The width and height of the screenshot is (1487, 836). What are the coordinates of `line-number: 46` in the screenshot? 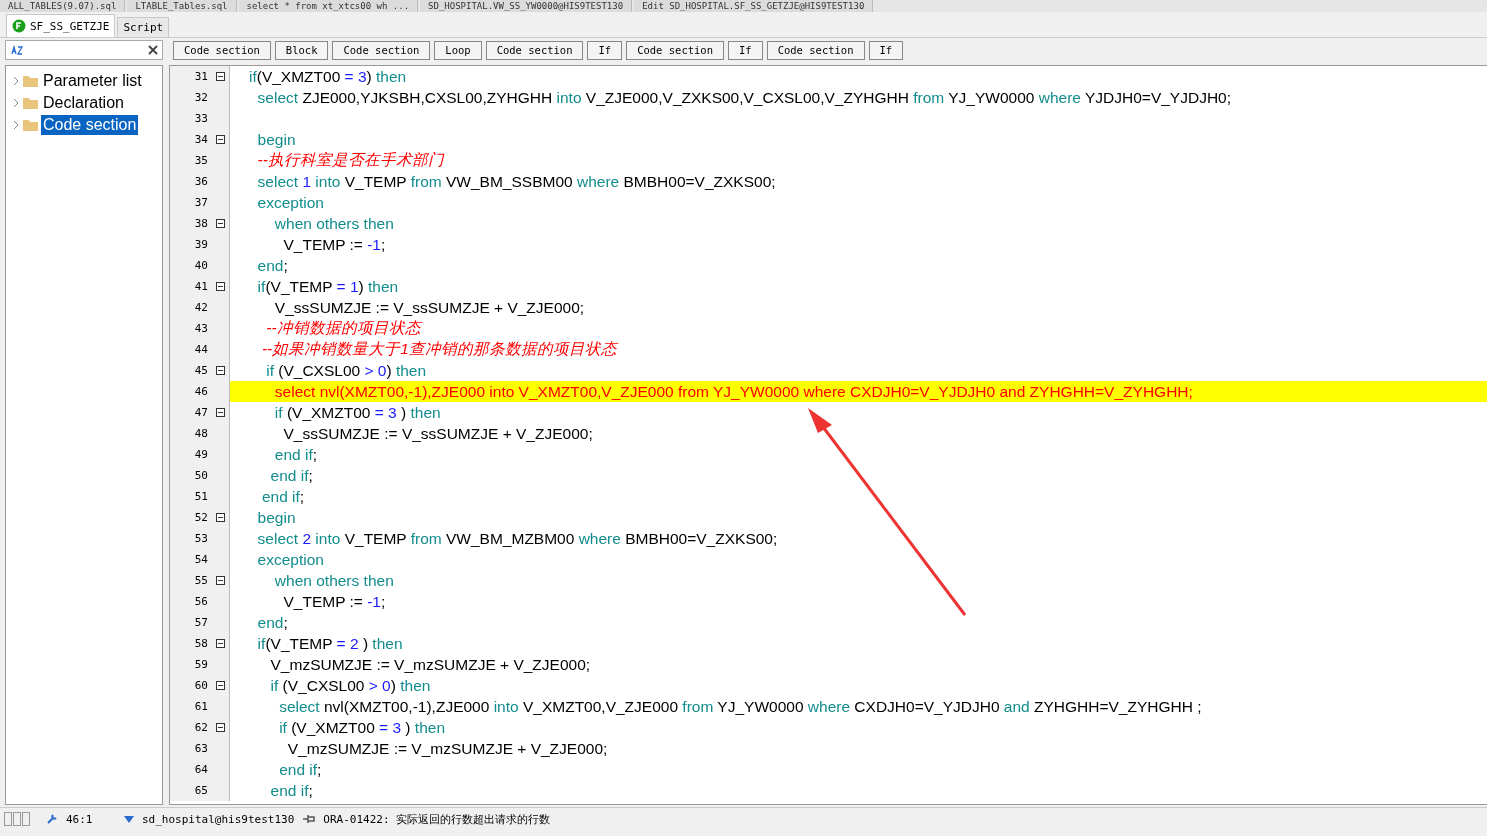 It's located at (201, 391).